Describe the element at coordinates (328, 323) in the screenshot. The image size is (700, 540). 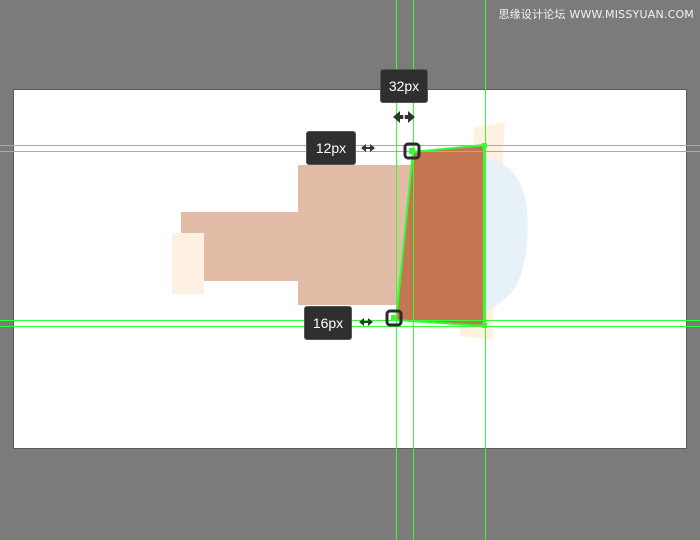
I see `bottom-offset-tooltip: 16px` at that location.